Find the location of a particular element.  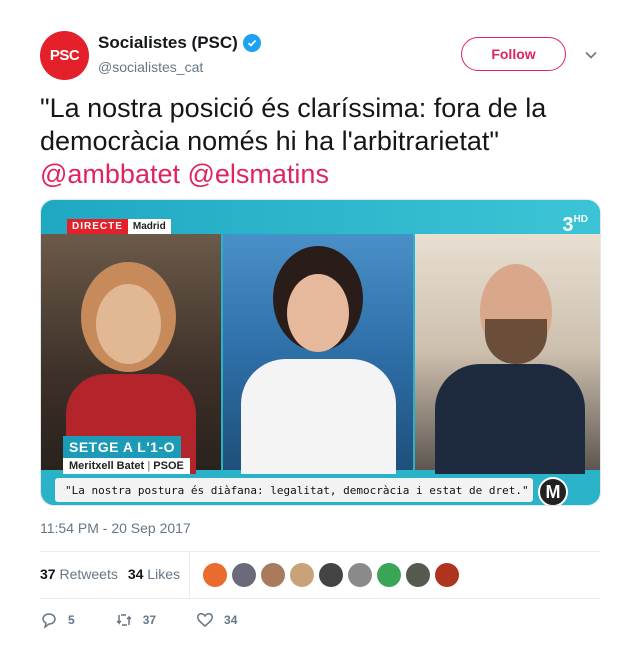

speaker-name: Meritxell Batet is located at coordinates (107, 466).